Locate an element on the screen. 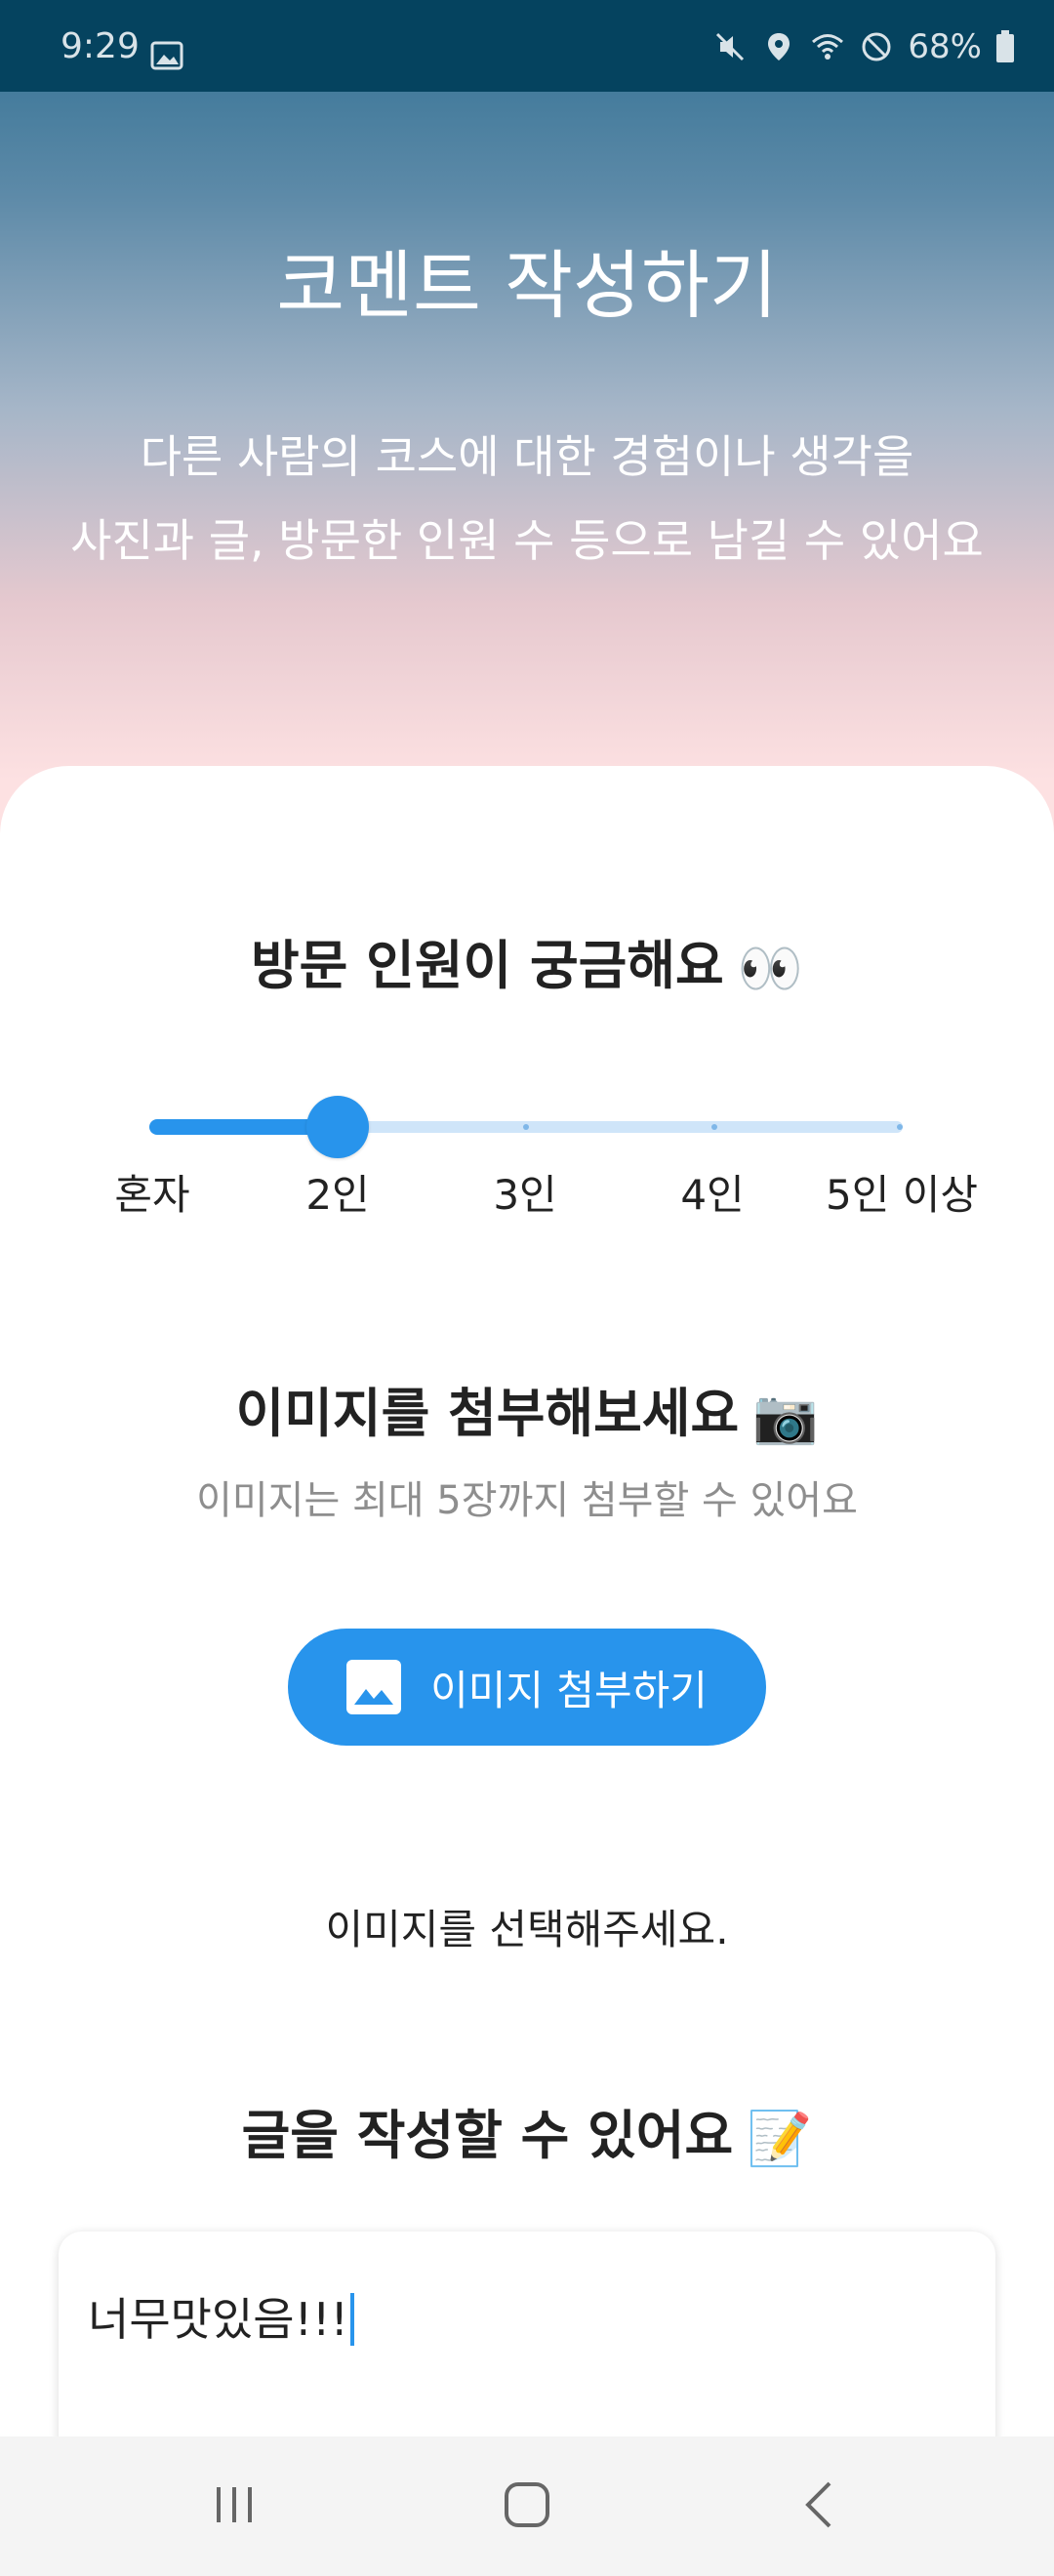  eyes-icon: 👀 is located at coordinates (770, 969).